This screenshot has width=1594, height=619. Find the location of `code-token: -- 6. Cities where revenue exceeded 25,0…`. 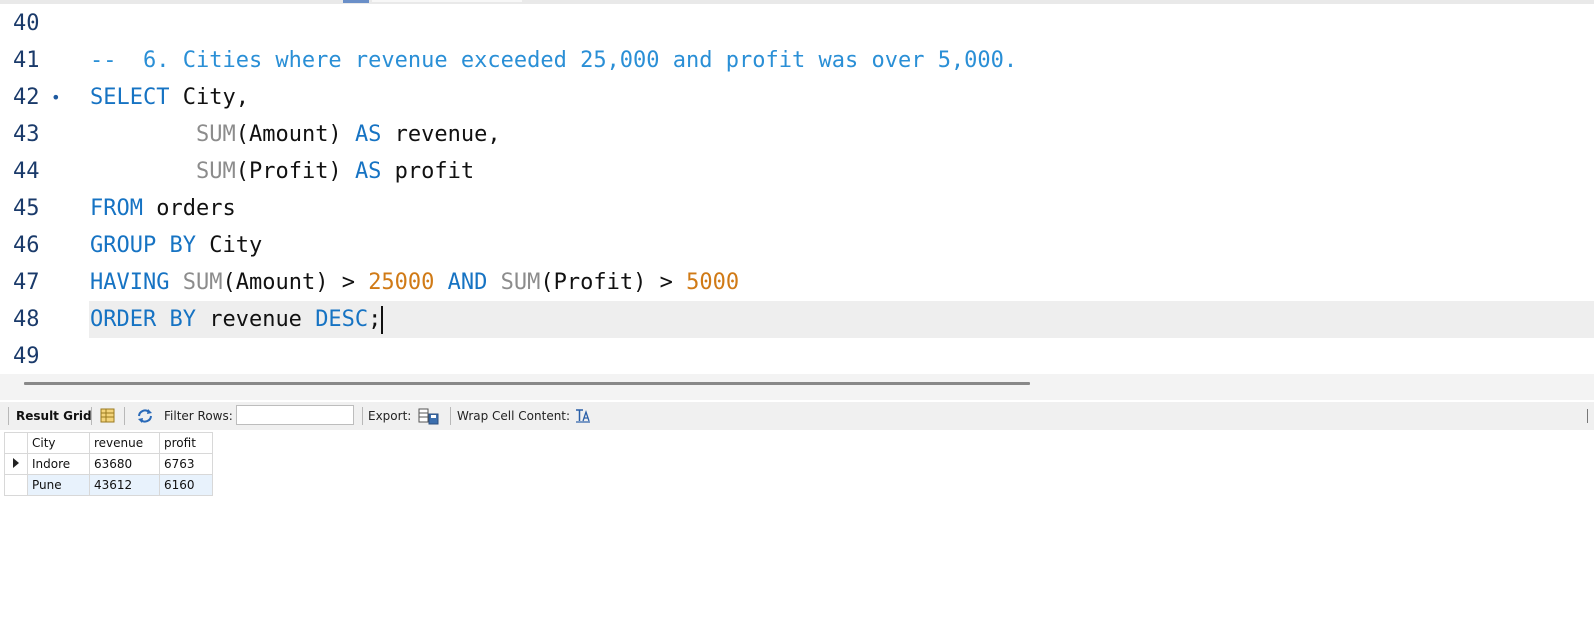

code-token: -- 6. Cities where revenue exceeded 25,0… is located at coordinates (554, 60).